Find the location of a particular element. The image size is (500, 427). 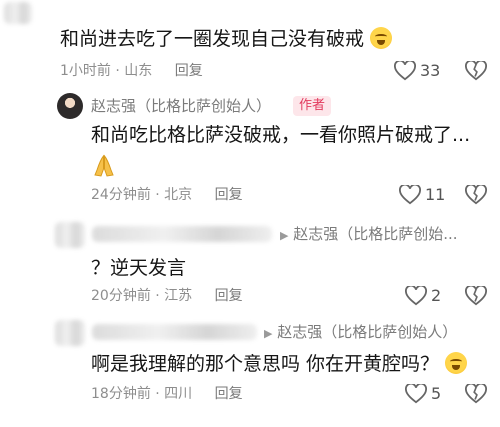

author-name: 赵志强（比格比萨创始人） is located at coordinates (181, 106).